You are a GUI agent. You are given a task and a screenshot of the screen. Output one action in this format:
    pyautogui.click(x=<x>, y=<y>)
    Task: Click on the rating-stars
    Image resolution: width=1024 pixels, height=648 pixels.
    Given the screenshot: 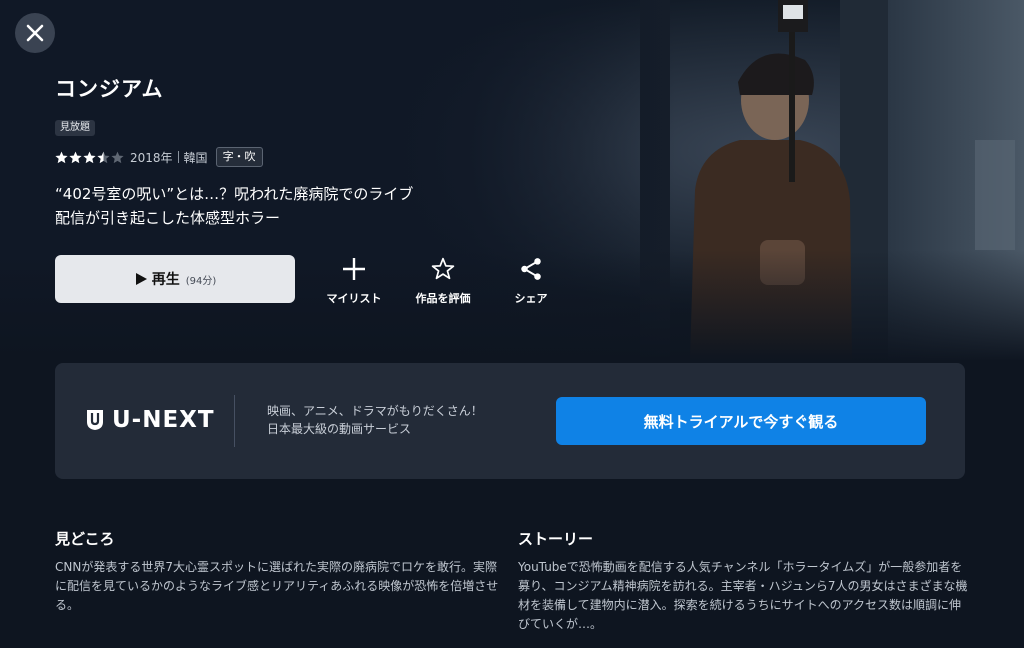 What is the action you would take?
    pyautogui.click(x=89, y=157)
    